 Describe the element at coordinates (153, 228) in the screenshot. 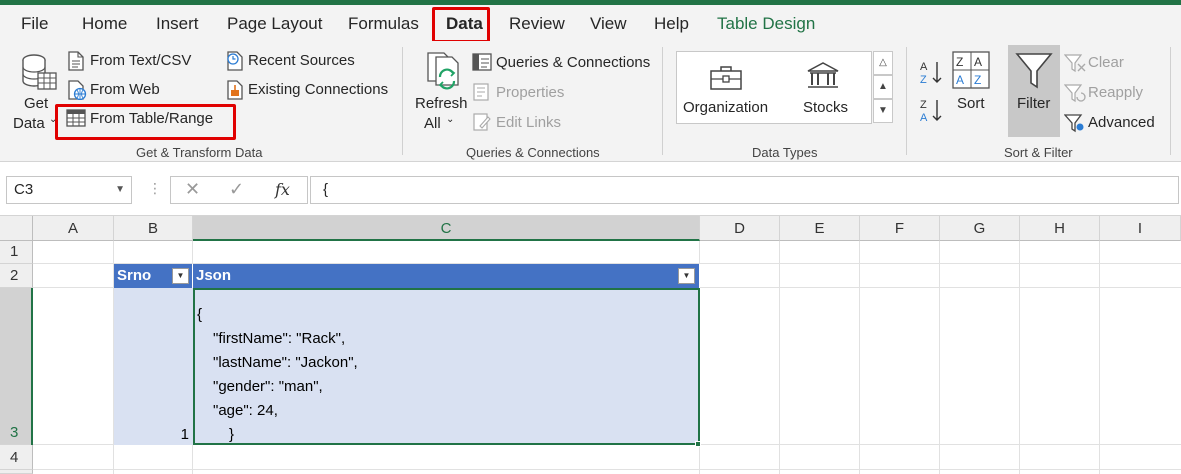

I see `column-header-b: B` at that location.